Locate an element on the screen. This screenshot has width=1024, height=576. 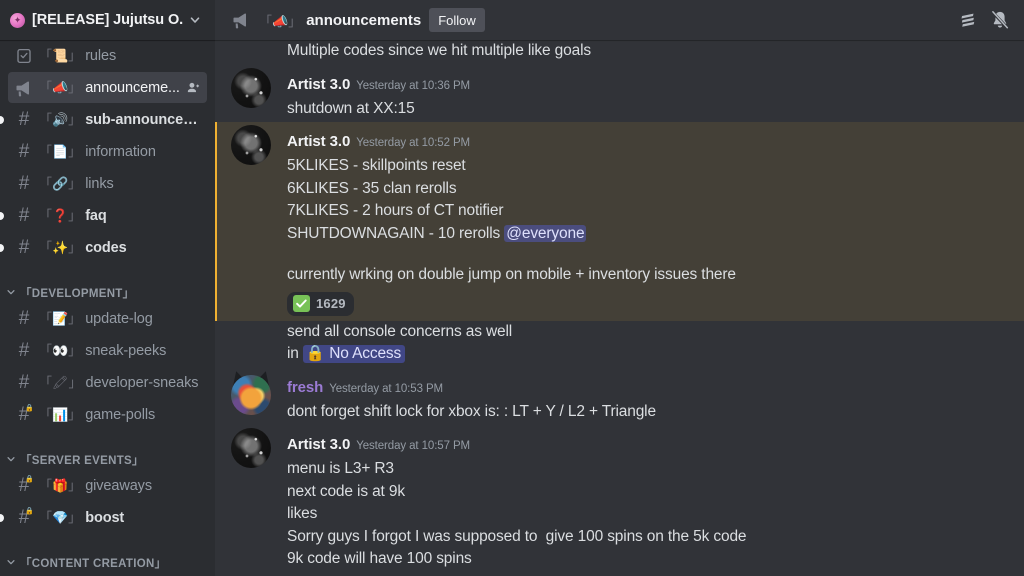
sidebar-channel-developer-sneaks: # 「🖍」 developer-sneaks is located at coordinates (107, 382).